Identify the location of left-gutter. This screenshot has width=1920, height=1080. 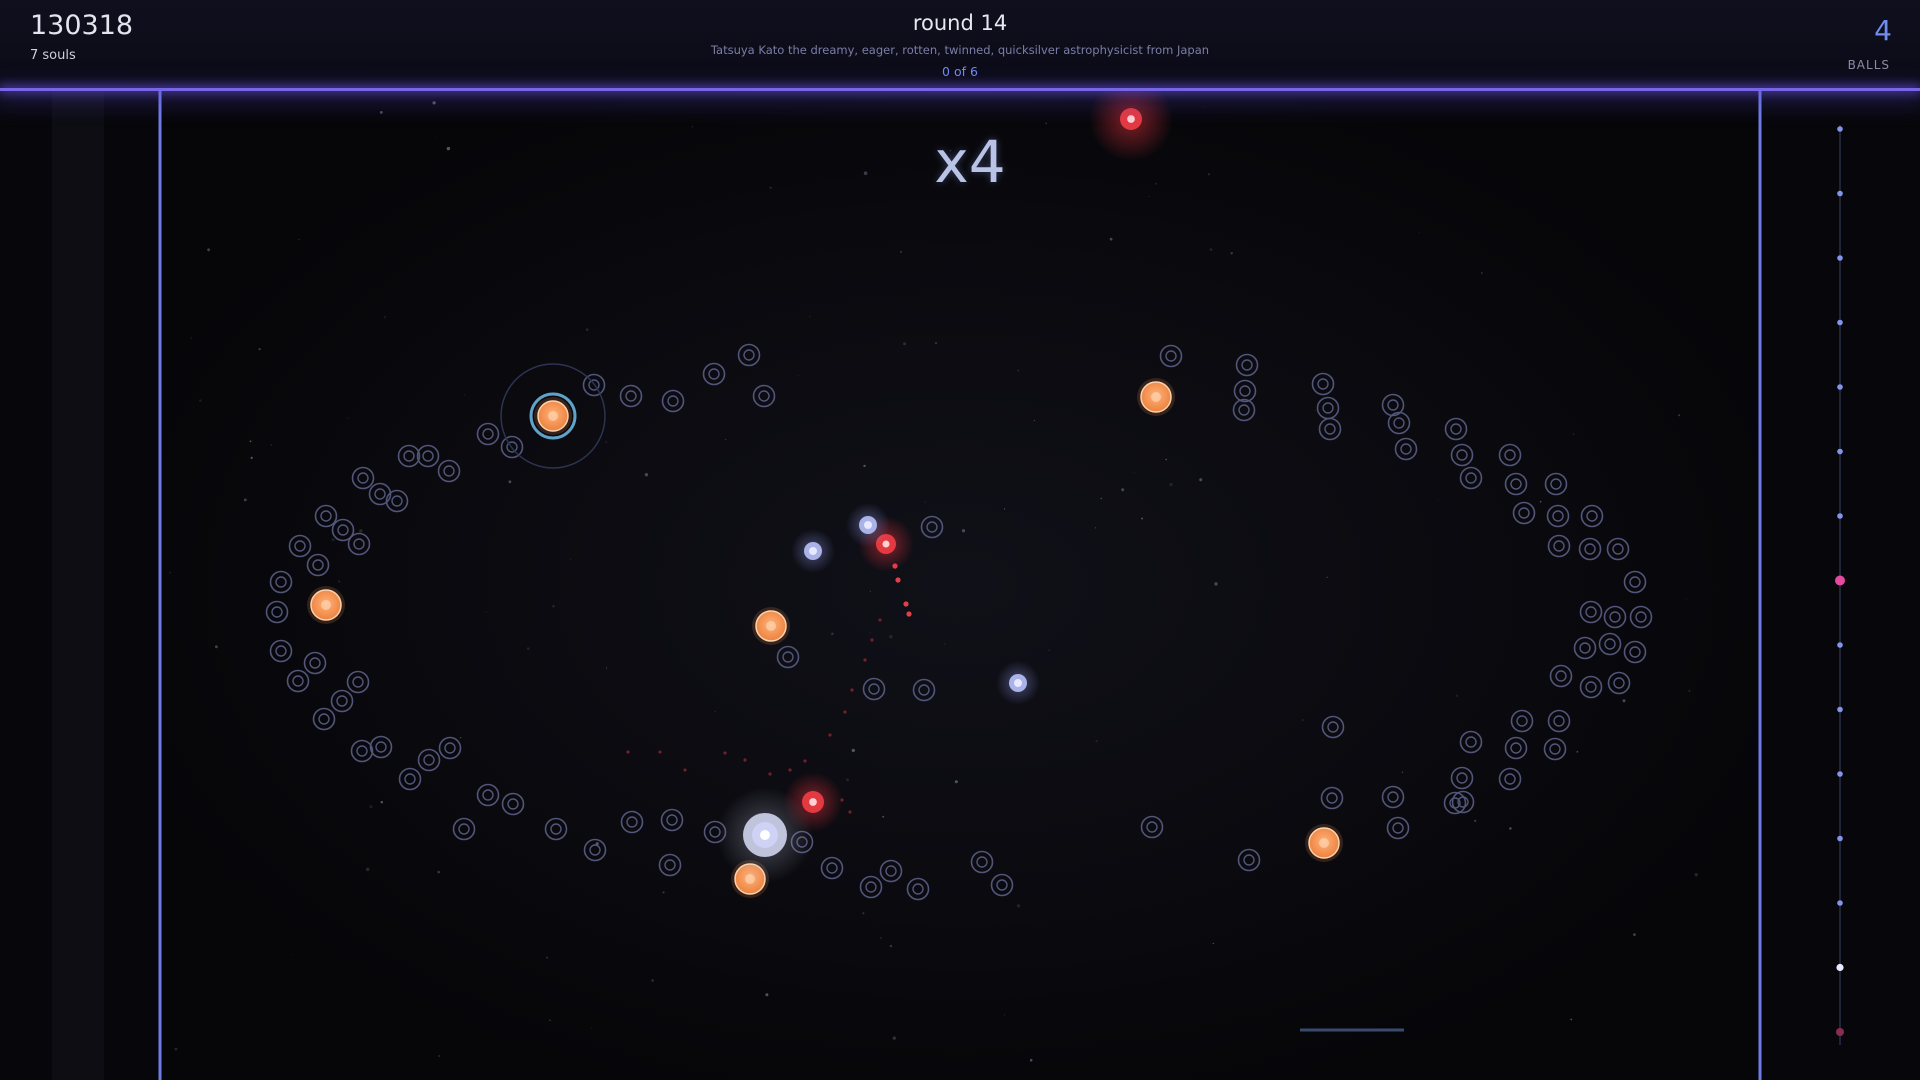
(78, 585).